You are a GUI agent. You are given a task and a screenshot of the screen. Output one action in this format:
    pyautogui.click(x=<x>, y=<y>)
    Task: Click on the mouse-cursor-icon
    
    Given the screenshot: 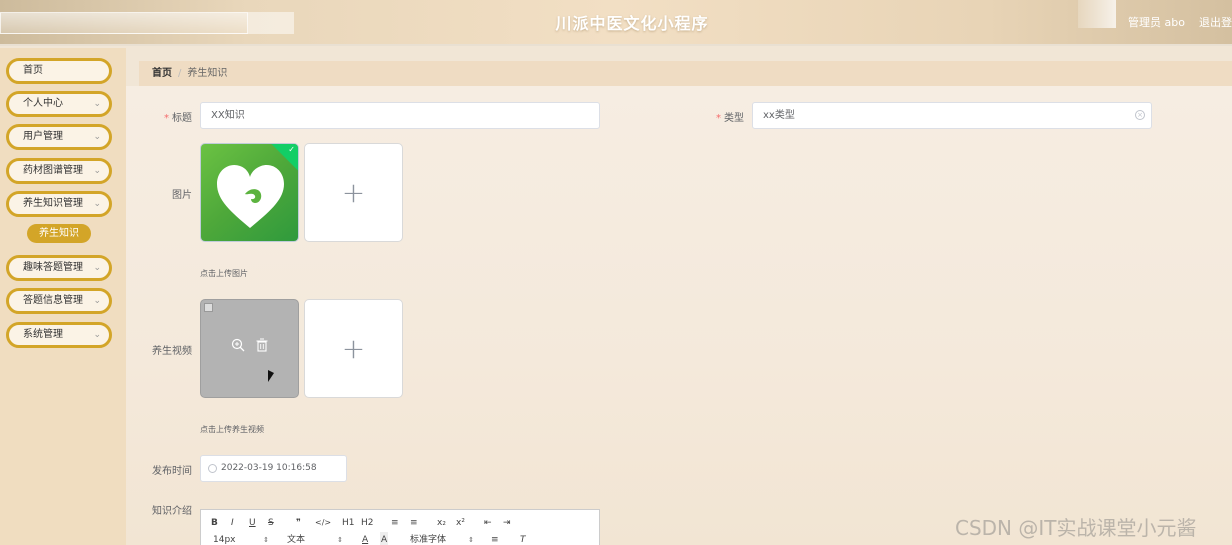 What is the action you would take?
    pyautogui.click(x=271, y=376)
    